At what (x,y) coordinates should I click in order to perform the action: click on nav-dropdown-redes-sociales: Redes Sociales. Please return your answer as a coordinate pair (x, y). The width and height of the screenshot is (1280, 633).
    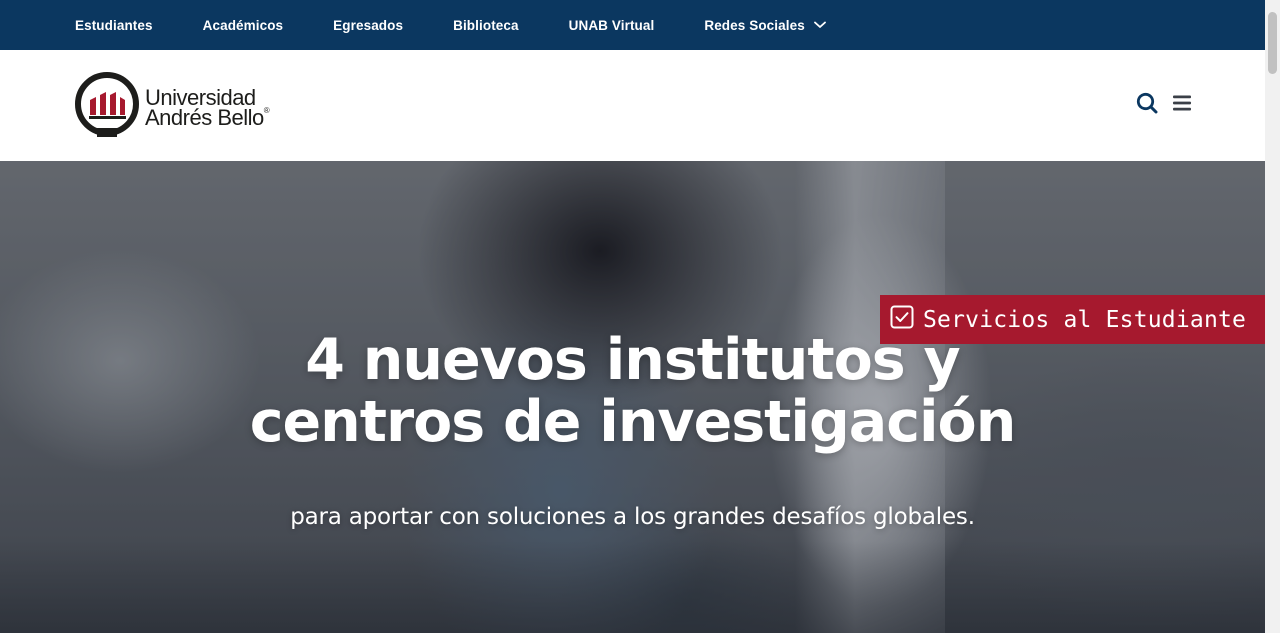
    Looking at the image, I should click on (765, 25).